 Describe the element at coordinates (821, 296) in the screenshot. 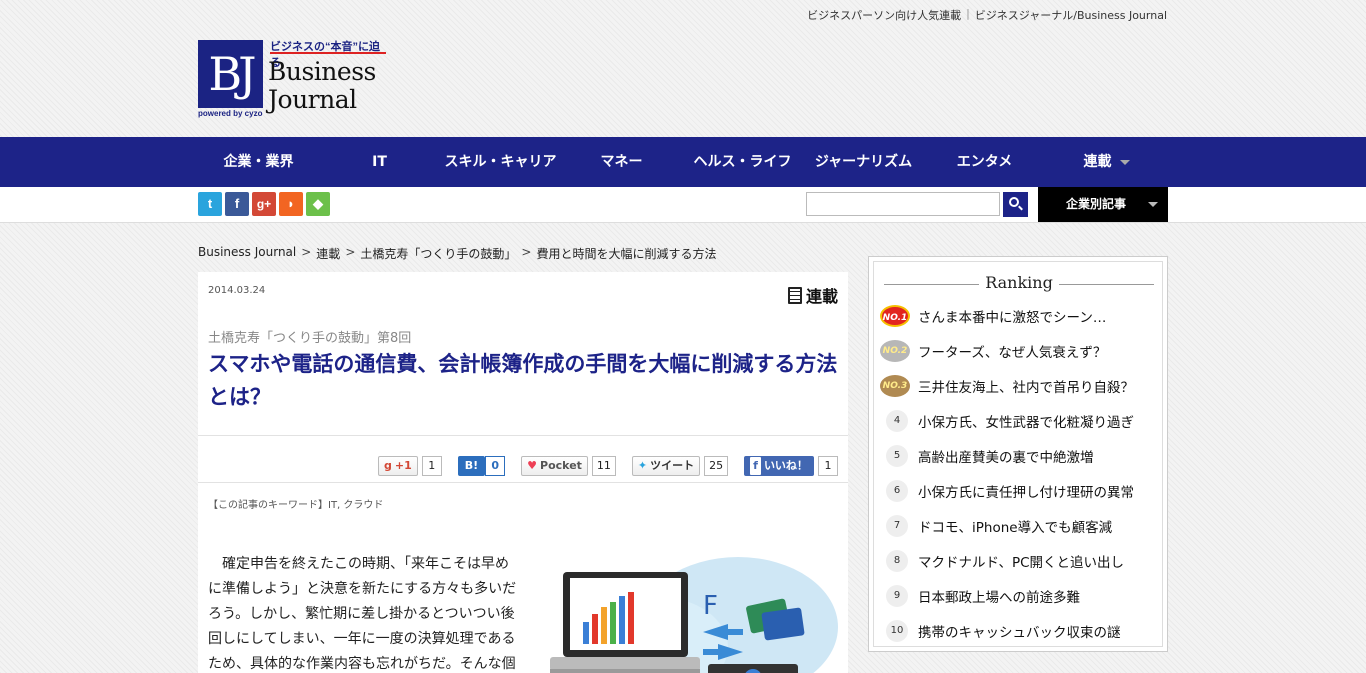

I see `series-badge-label: 連載` at that location.